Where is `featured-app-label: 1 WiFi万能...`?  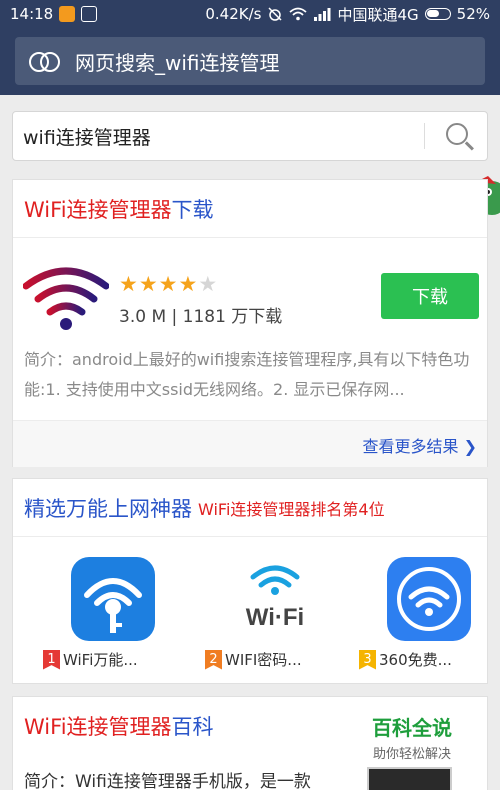 featured-app-label: 1 WiFi万能... is located at coordinates (113, 659).